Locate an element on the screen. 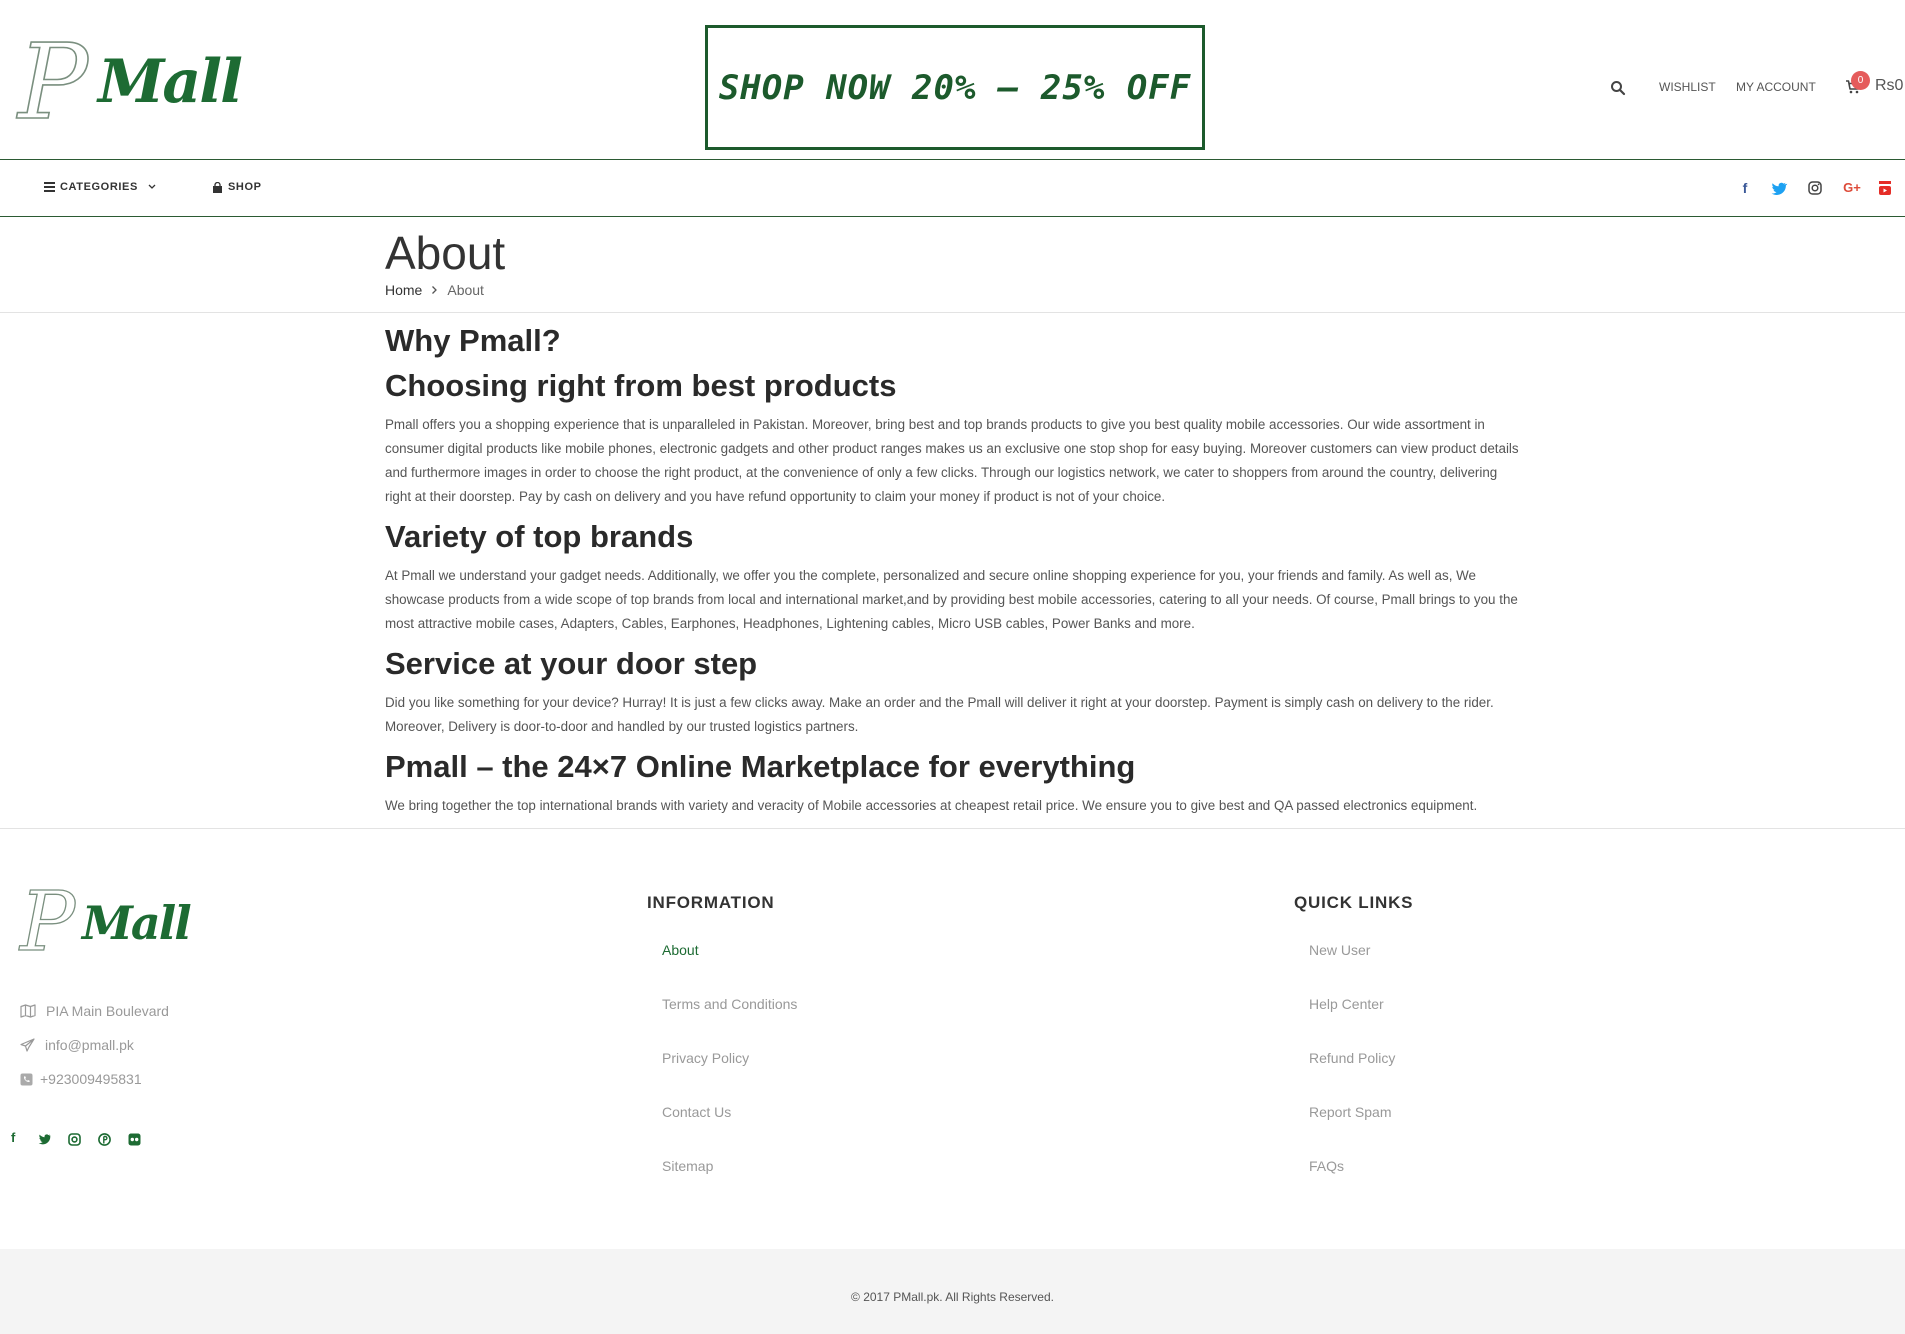 This screenshot has width=1905, height=1334. search-icon is located at coordinates (1618, 88).